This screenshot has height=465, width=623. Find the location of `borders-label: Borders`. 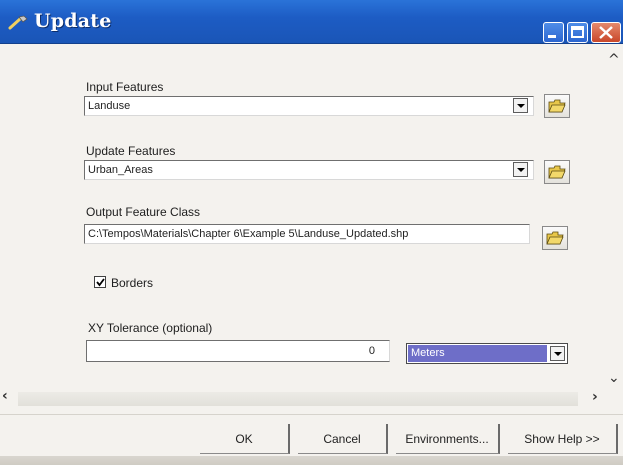

borders-label: Borders is located at coordinates (132, 283).